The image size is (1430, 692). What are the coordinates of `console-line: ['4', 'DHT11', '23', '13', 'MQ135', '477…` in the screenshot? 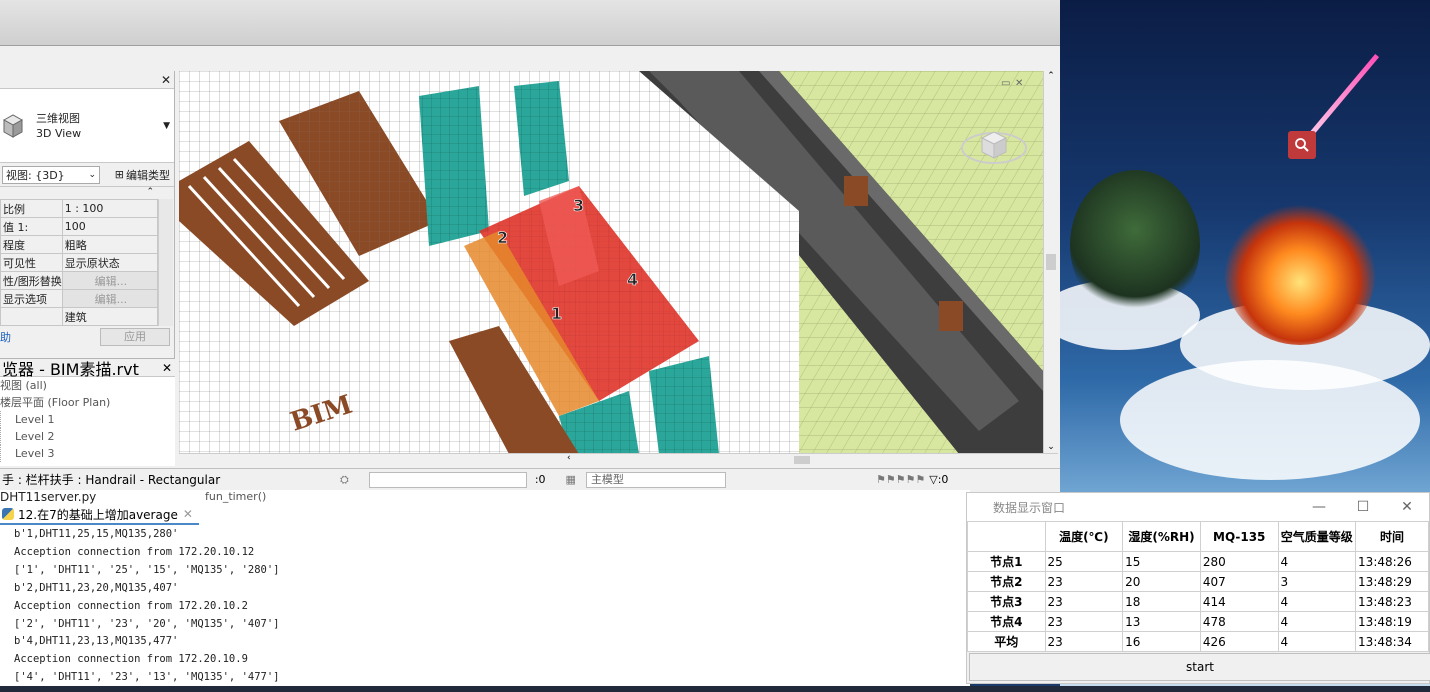 It's located at (147, 677).